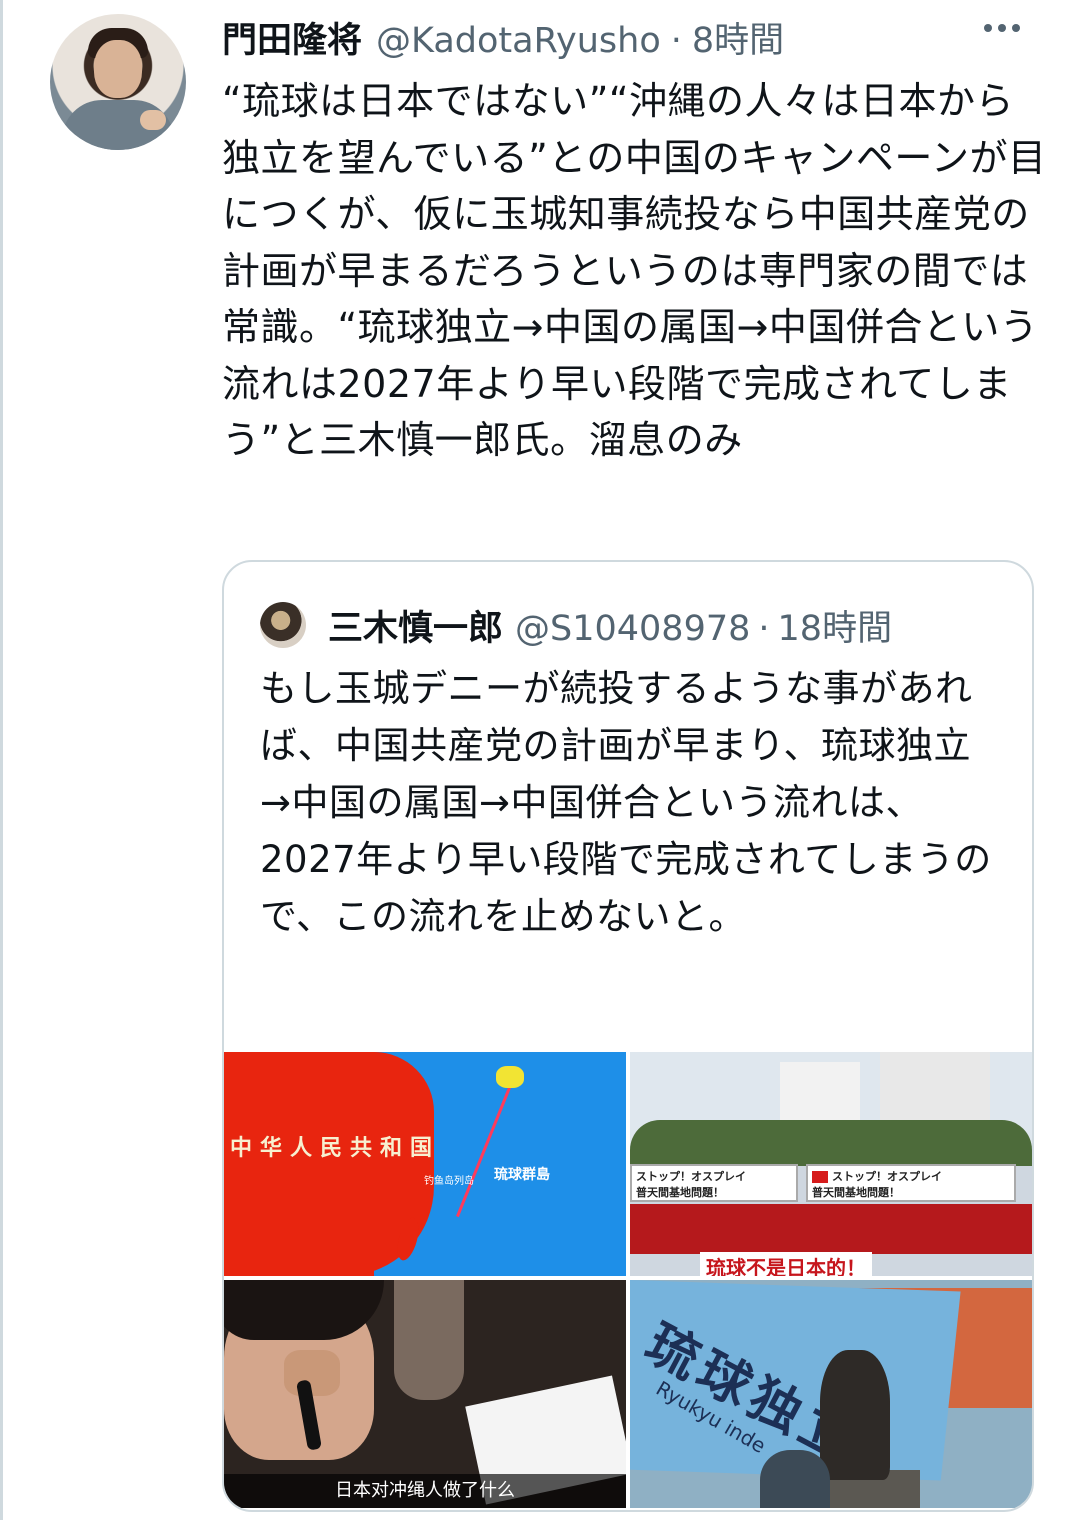  I want to click on timestamp: 8時間, so click(738, 37).